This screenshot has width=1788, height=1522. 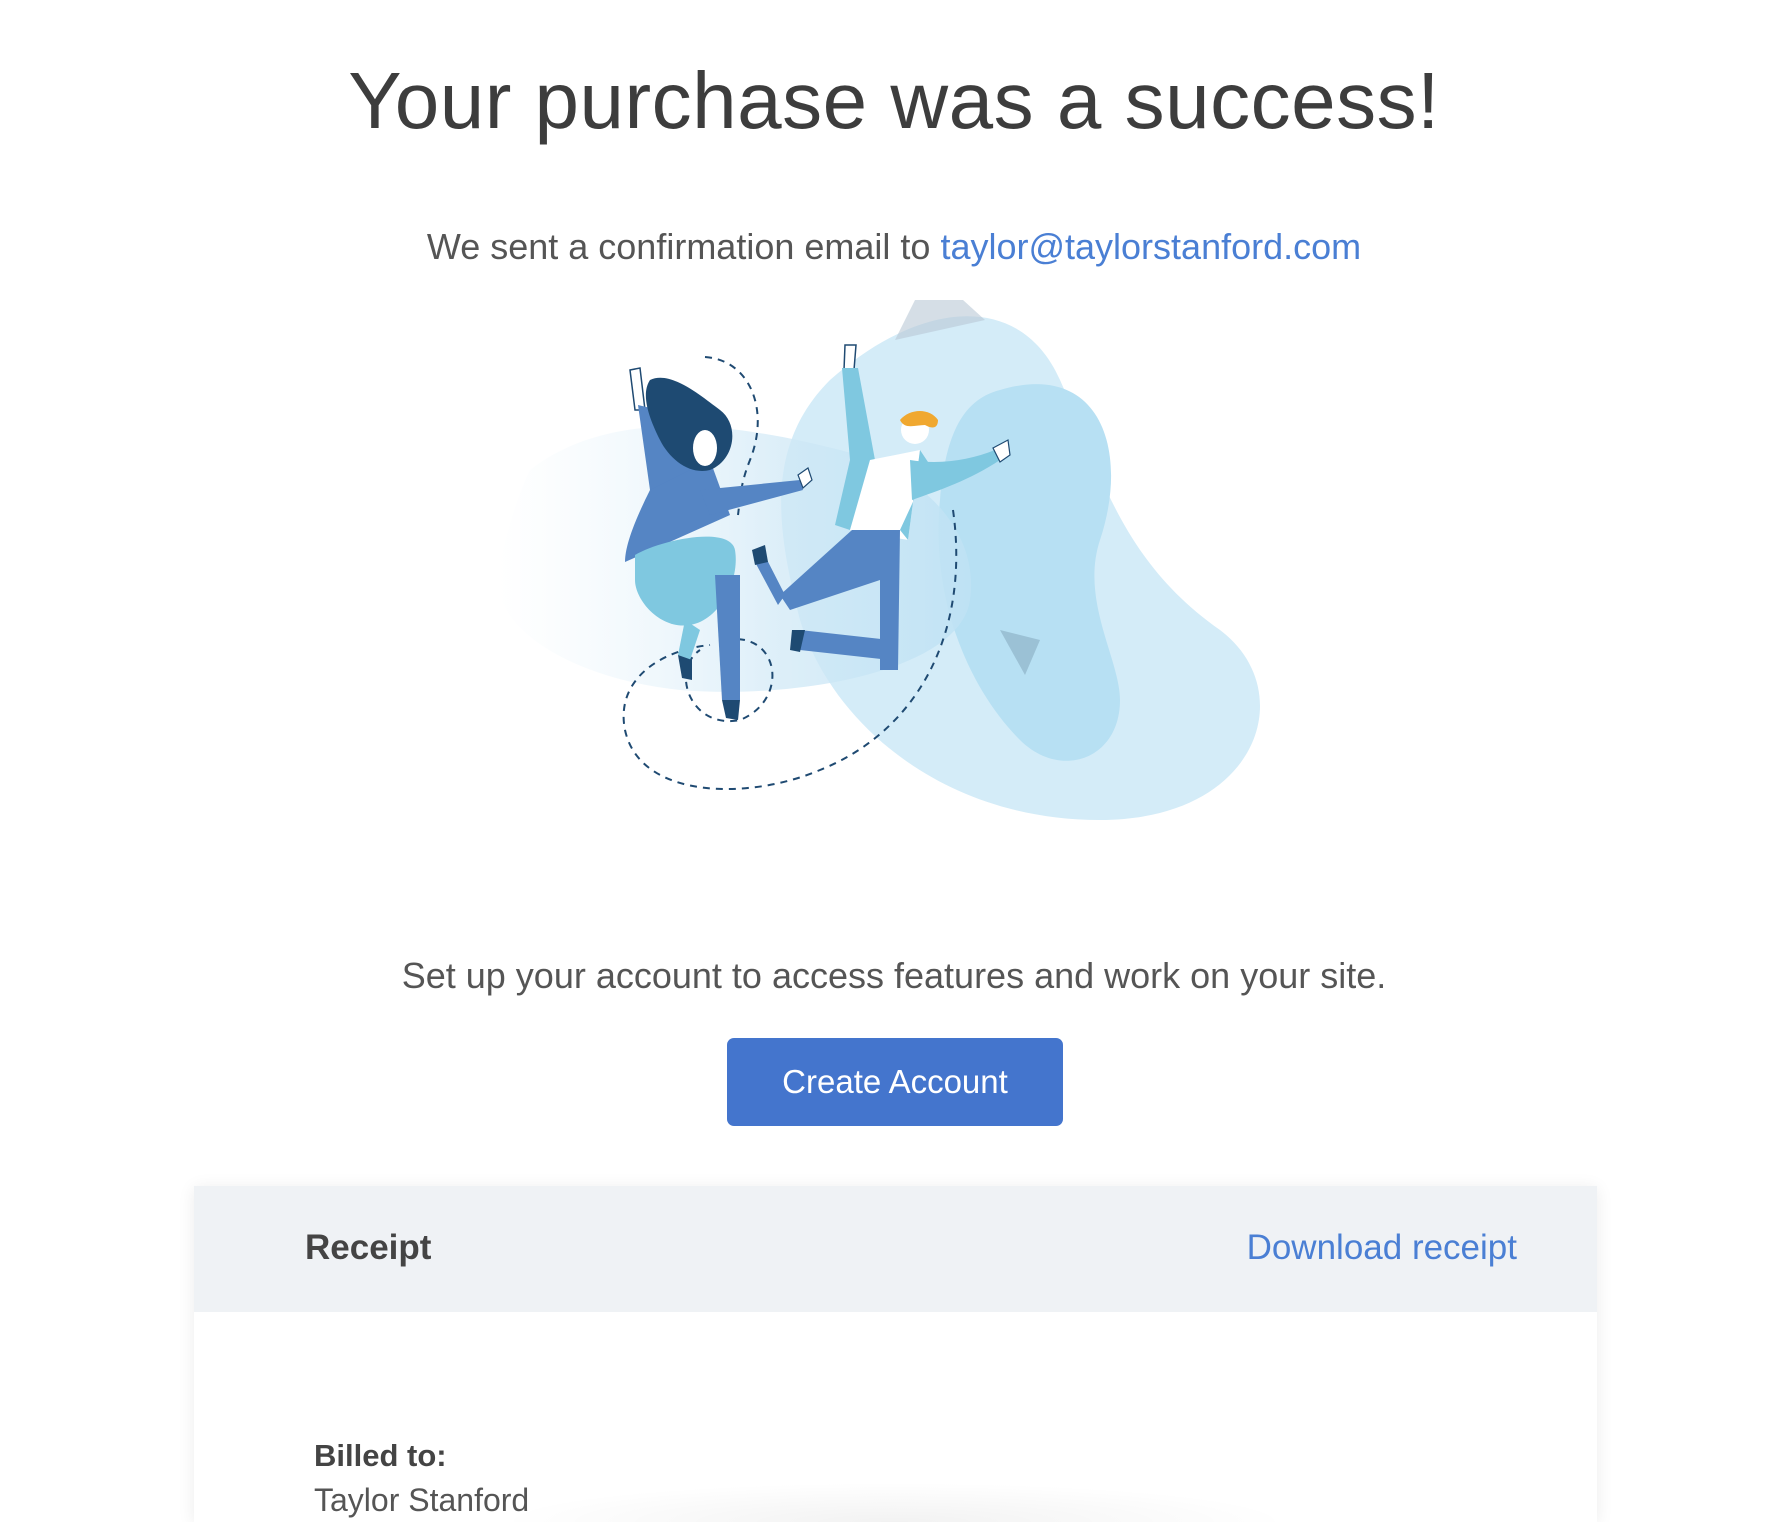 What do you see at coordinates (368, 1247) in the screenshot?
I see `receipt-title: Receipt` at bounding box center [368, 1247].